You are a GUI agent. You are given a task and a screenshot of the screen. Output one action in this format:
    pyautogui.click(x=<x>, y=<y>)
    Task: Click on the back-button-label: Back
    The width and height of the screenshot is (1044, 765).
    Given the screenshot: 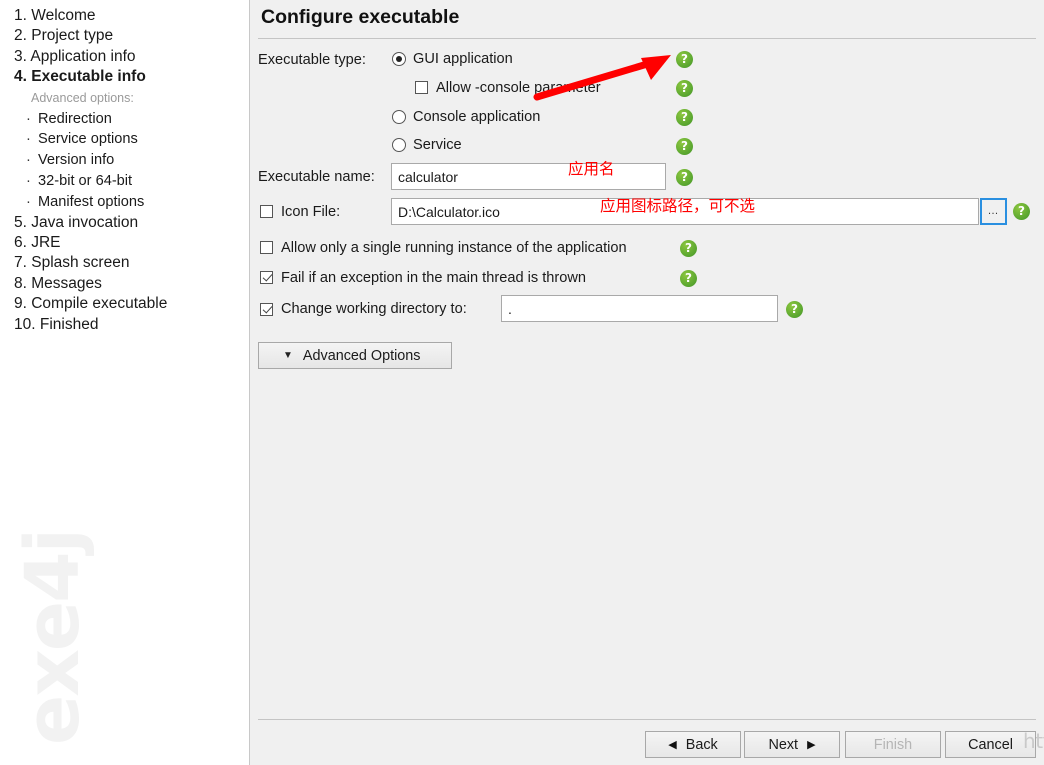 What is the action you would take?
    pyautogui.click(x=701, y=744)
    